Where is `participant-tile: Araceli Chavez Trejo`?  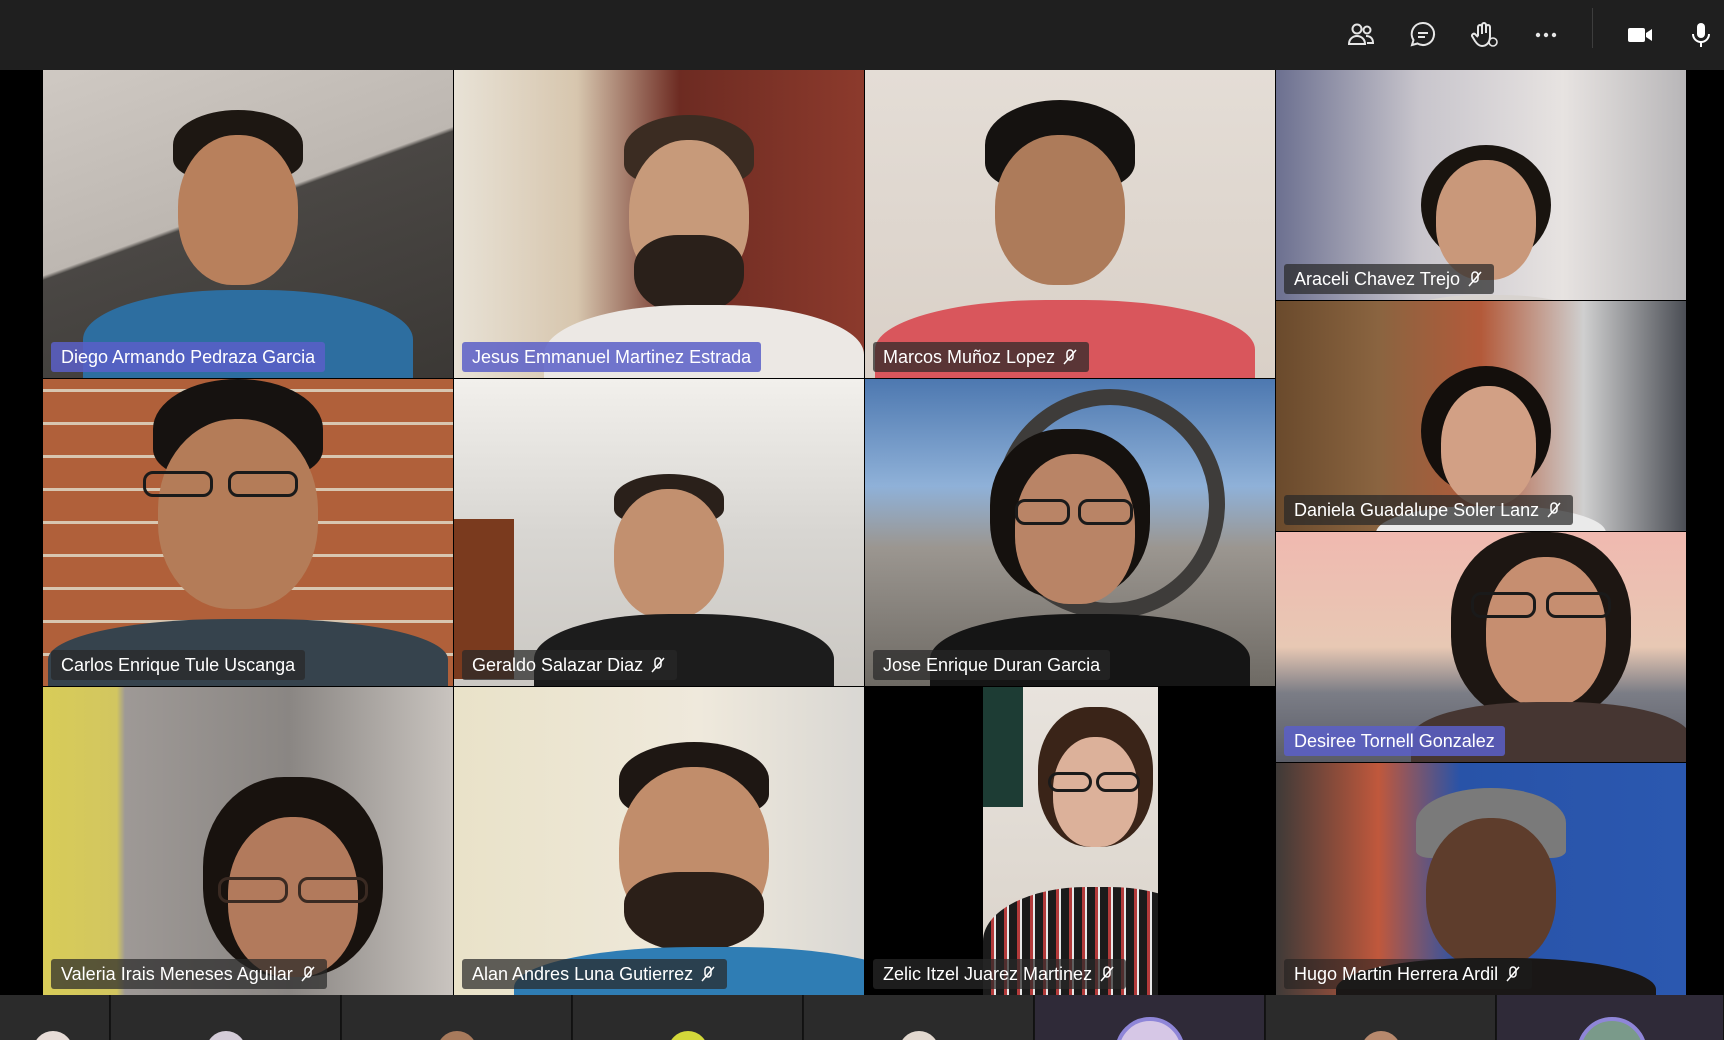
participant-tile: Araceli Chavez Trejo is located at coordinates (1481, 185).